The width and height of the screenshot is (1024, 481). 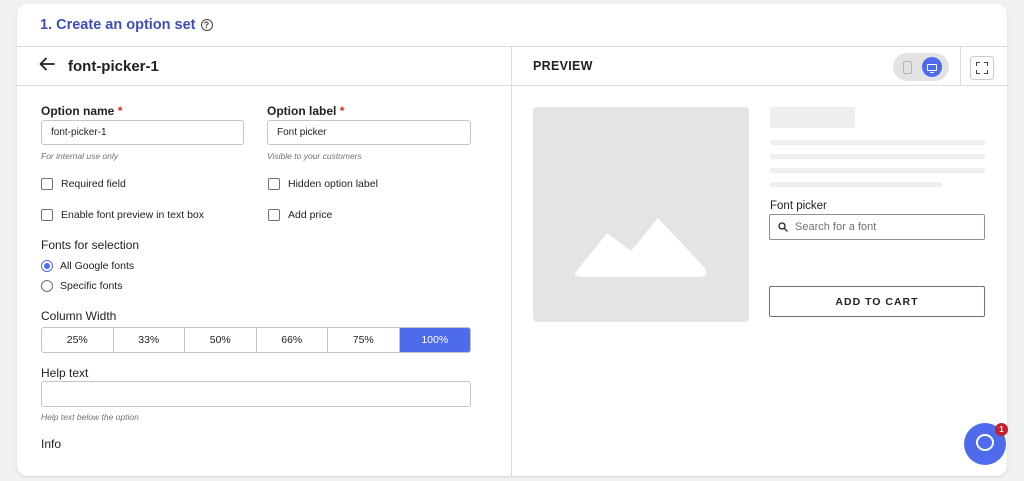 I want to click on device-toggle, so click(x=921, y=67).